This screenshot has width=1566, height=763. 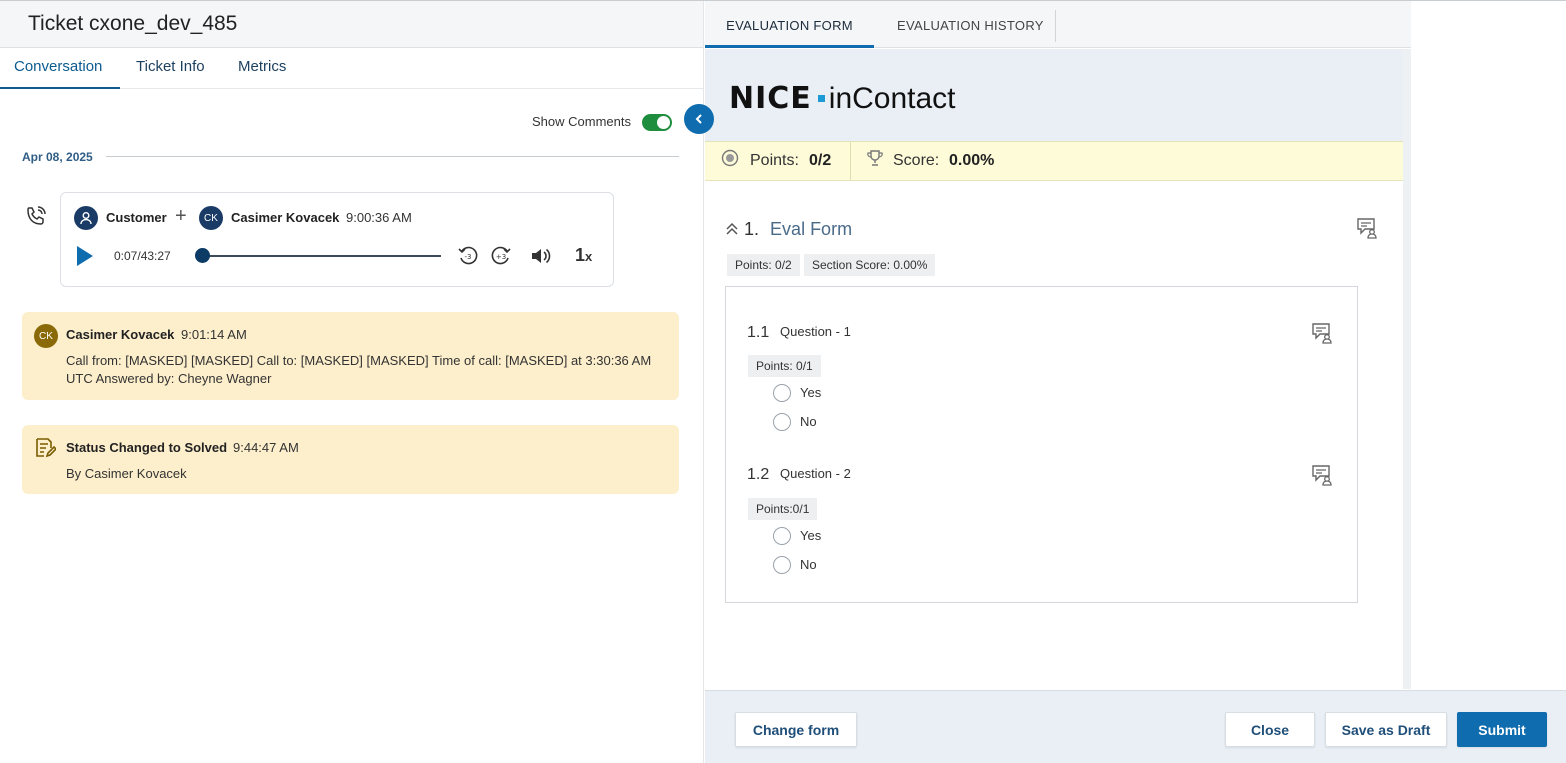 What do you see at coordinates (1135, 726) in the screenshot?
I see `evaluation-footer: Change form Close Save as Draft Submit` at bounding box center [1135, 726].